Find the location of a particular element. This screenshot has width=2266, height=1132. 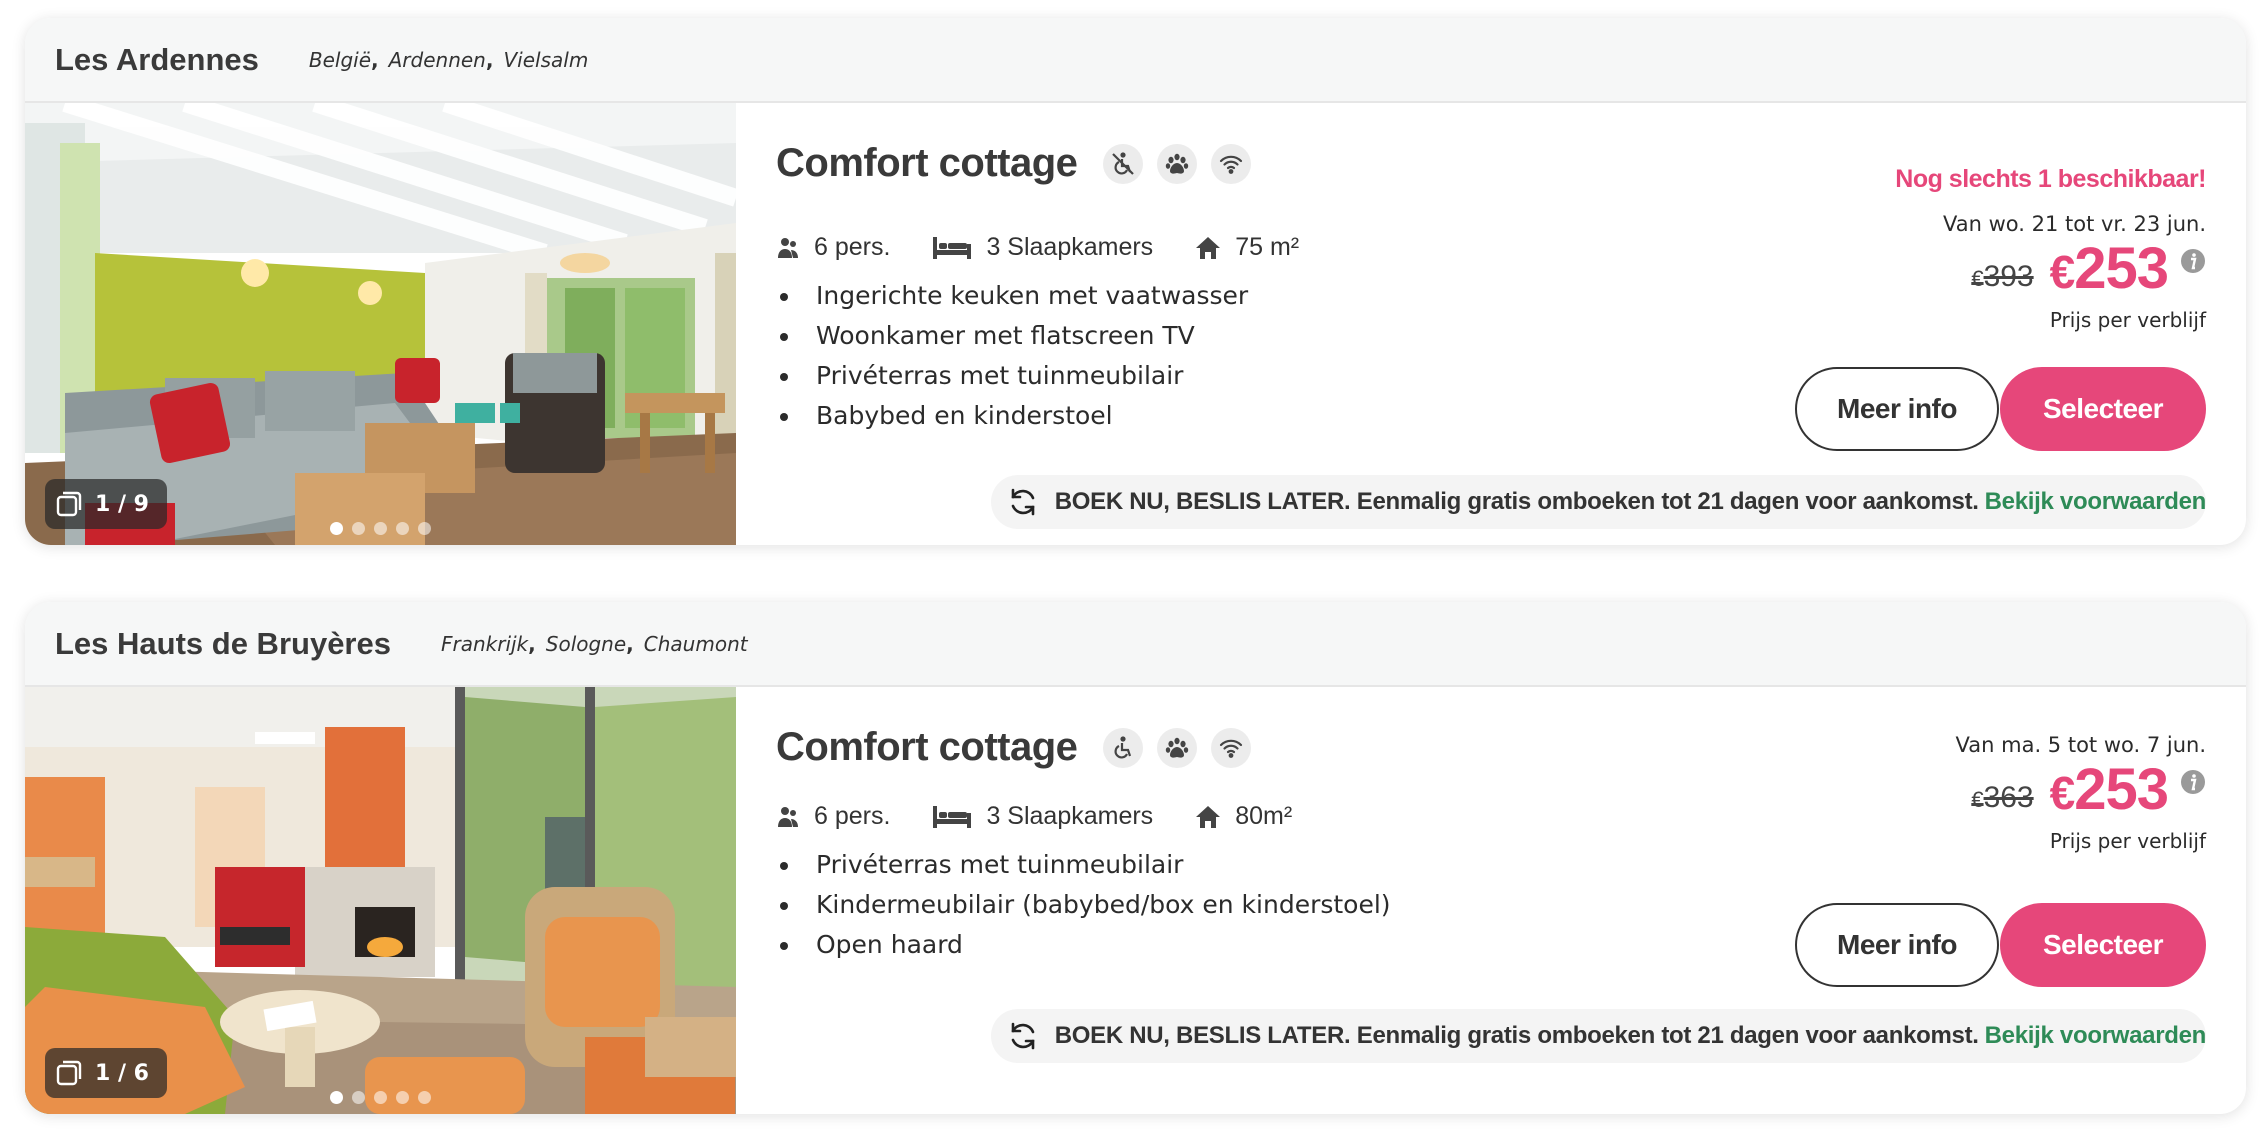

stay-dates: Van wo. 21 tot vr. 23 jun. is located at coordinates (2074, 224).